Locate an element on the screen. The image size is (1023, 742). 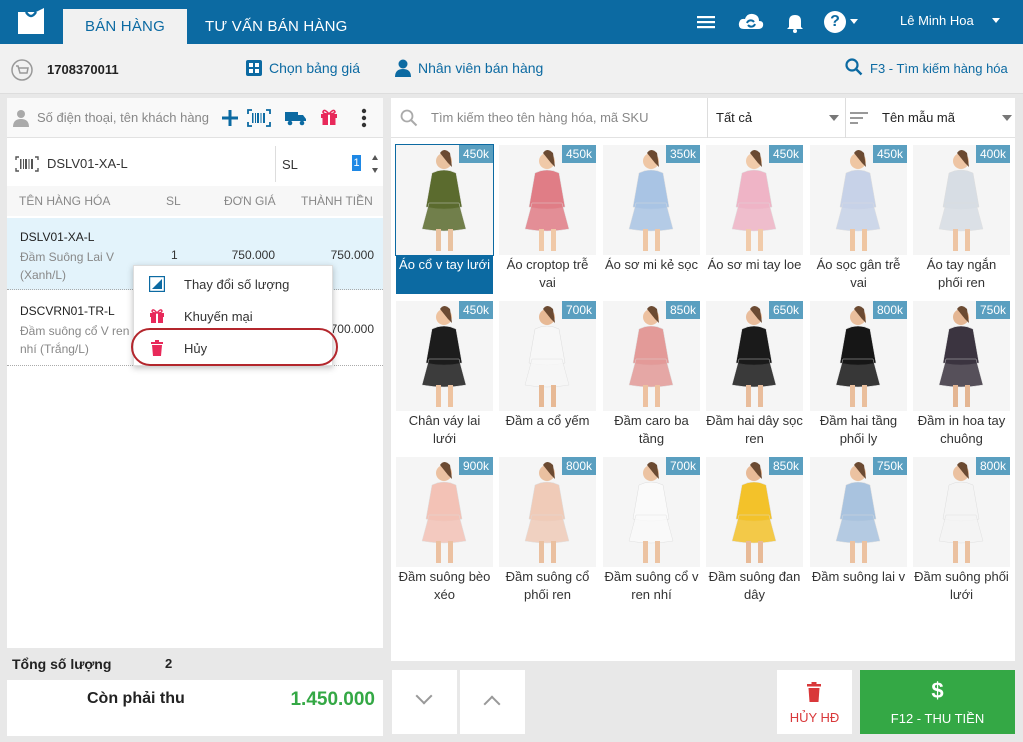
tab-sales-consult: TƯ VẤN BÁN HÀNG is located at coordinates (276, 26).